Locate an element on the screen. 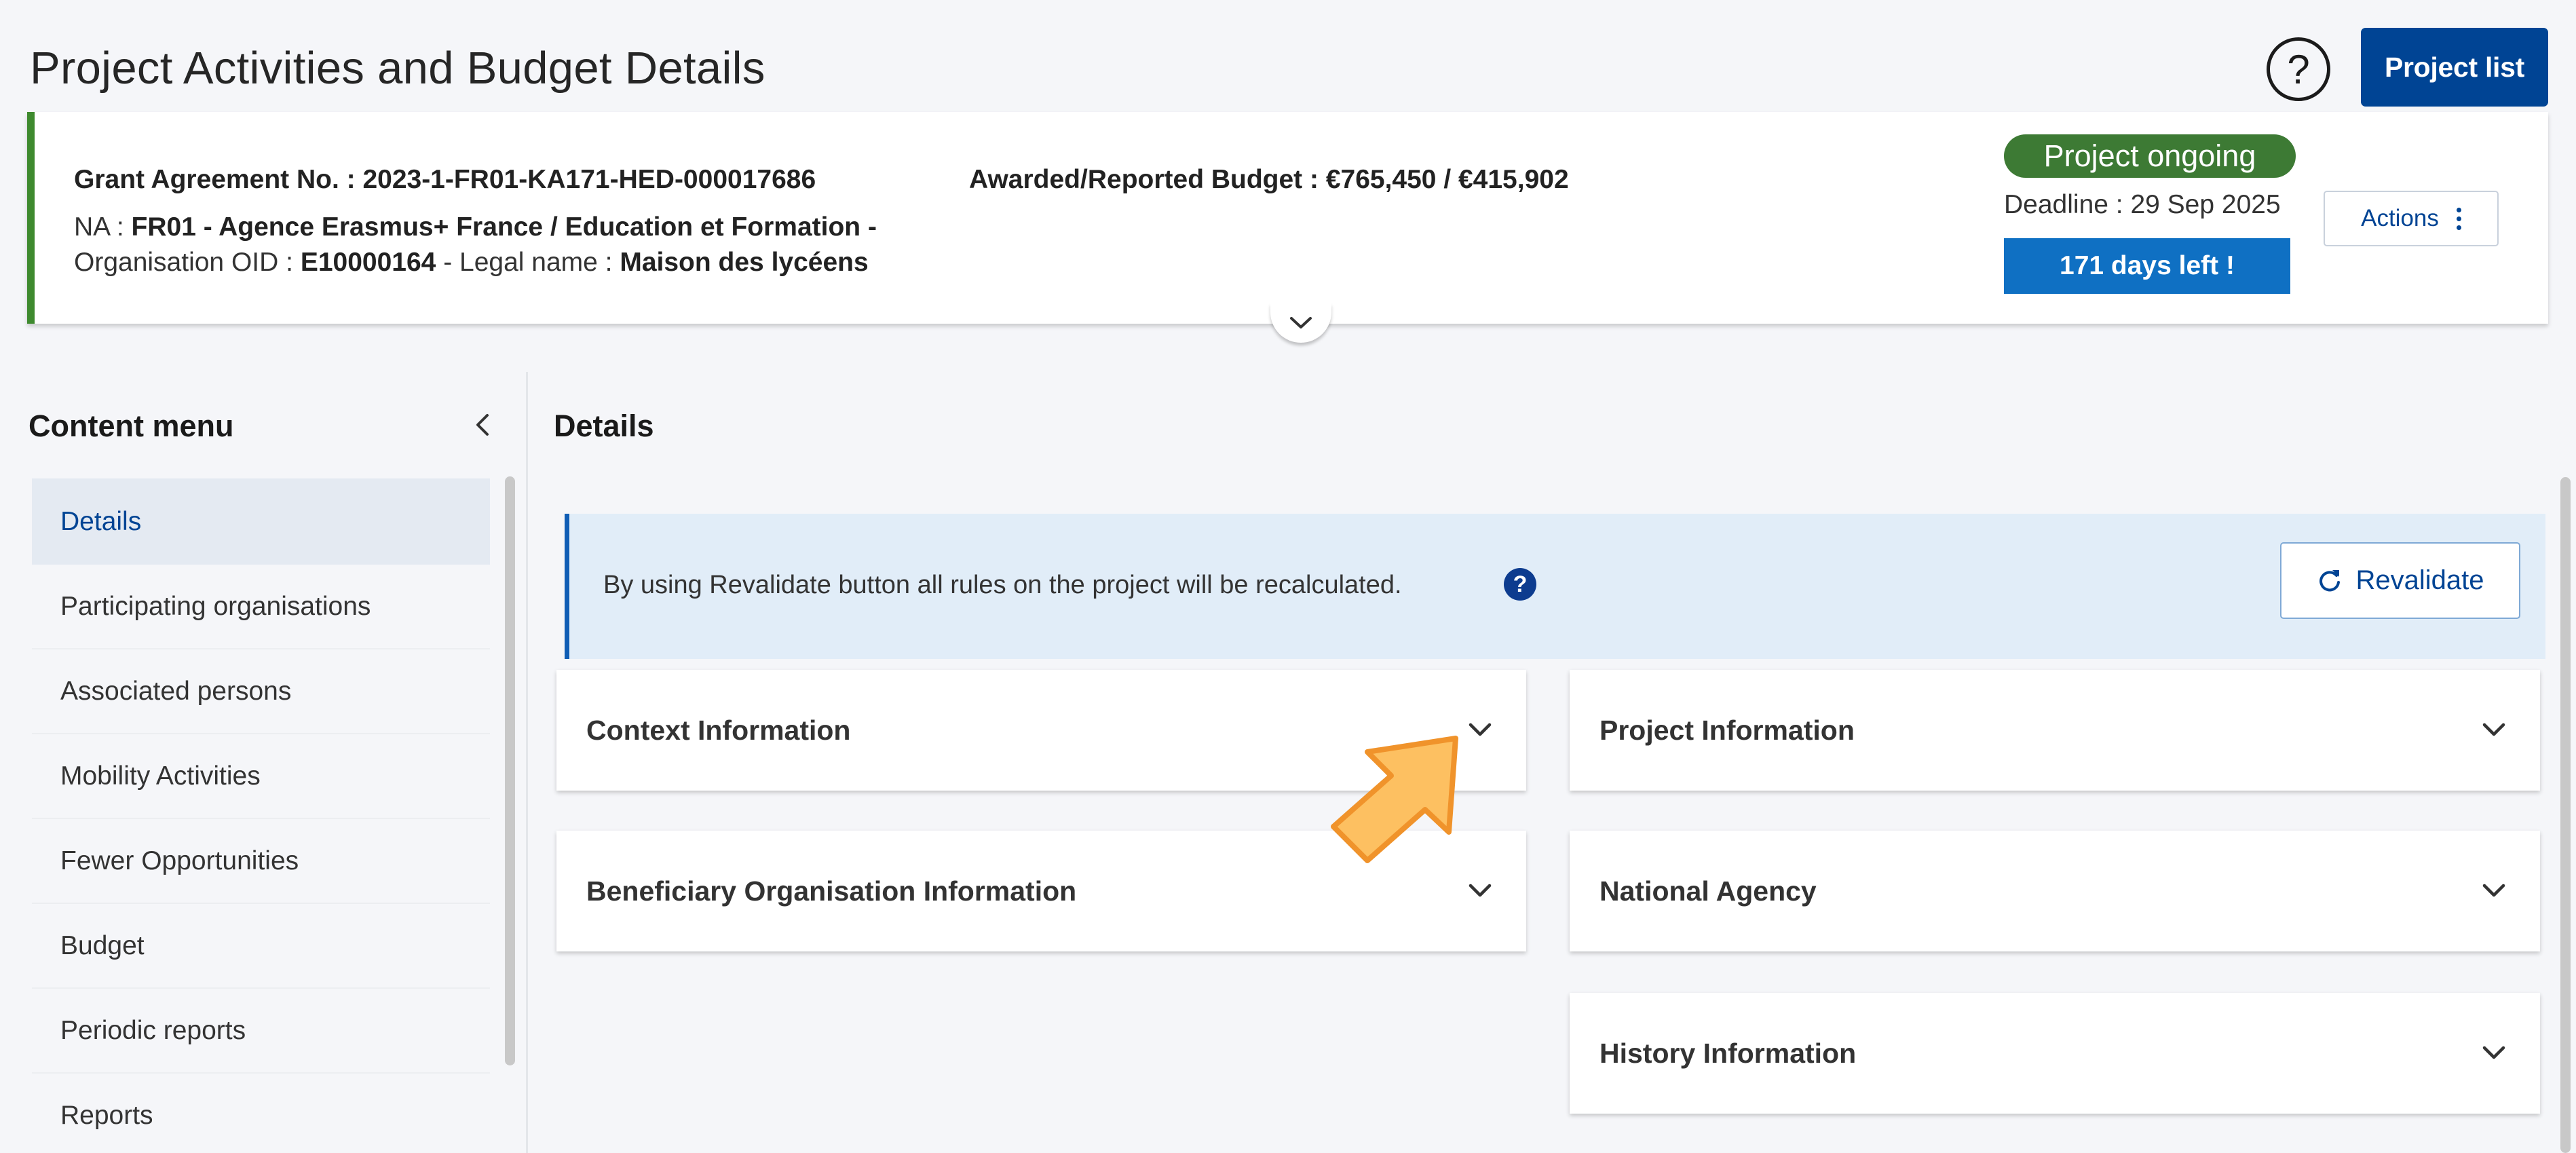 This screenshot has height=1153, width=2576. na-label: NA : is located at coordinates (103, 227).